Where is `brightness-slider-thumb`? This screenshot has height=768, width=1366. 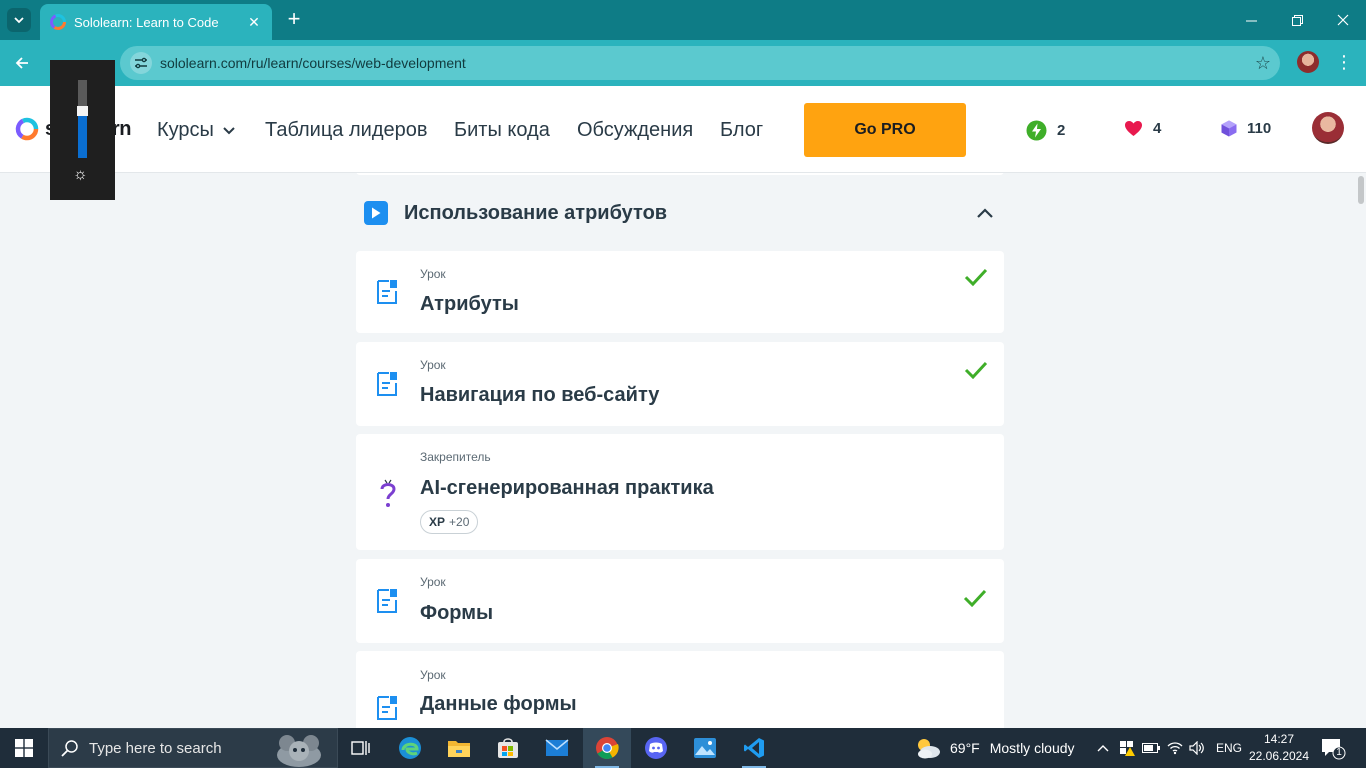
brightness-slider-thumb is located at coordinates (82, 111).